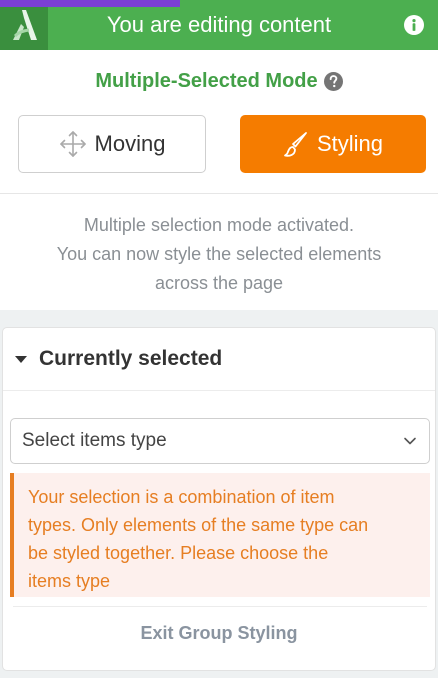 The width and height of the screenshot is (438, 678). What do you see at coordinates (220, 441) in the screenshot?
I see `items-type-select: Select items type` at bounding box center [220, 441].